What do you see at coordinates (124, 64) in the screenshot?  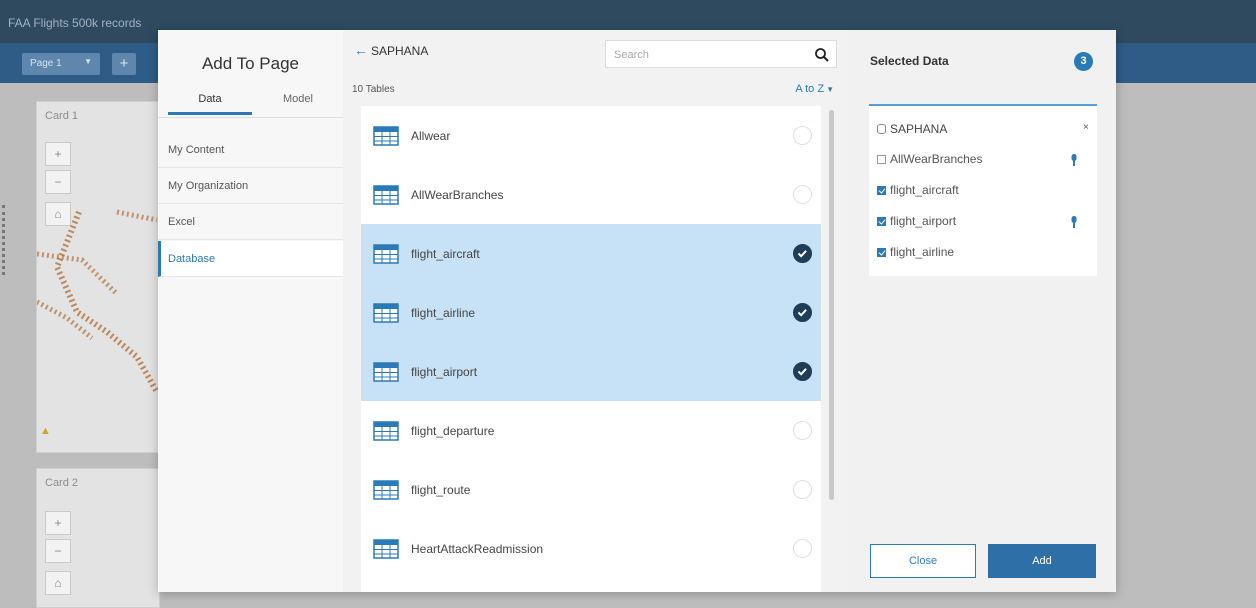 I see `add-page-button: +` at bounding box center [124, 64].